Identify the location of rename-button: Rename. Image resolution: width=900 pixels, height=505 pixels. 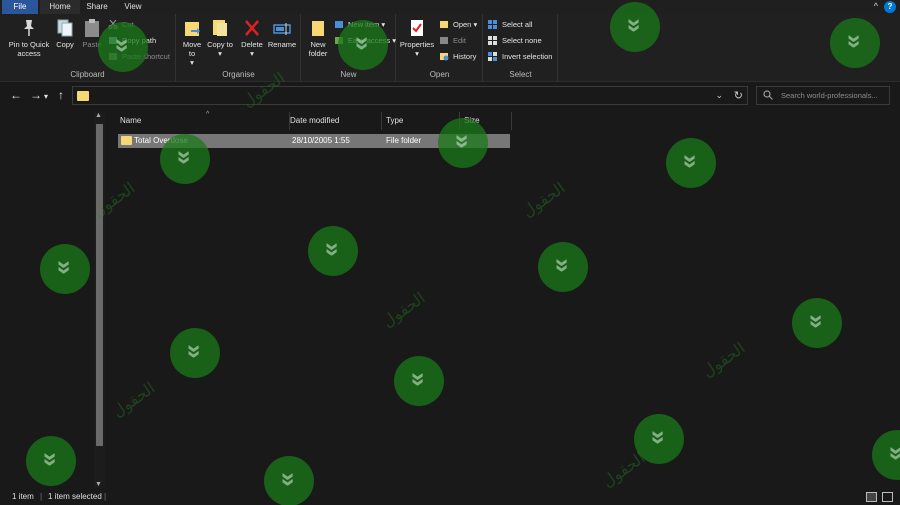
(282, 33).